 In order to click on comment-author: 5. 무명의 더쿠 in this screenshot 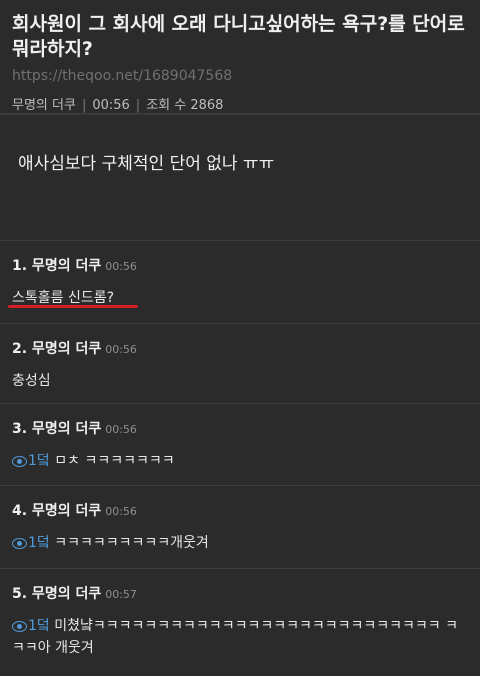, I will do `click(57, 594)`.